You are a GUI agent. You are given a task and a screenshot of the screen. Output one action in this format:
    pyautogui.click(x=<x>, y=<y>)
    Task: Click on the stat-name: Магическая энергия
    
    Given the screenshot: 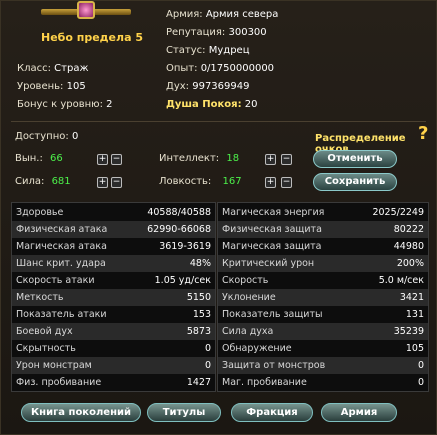 What is the action you would take?
    pyautogui.click(x=273, y=212)
    